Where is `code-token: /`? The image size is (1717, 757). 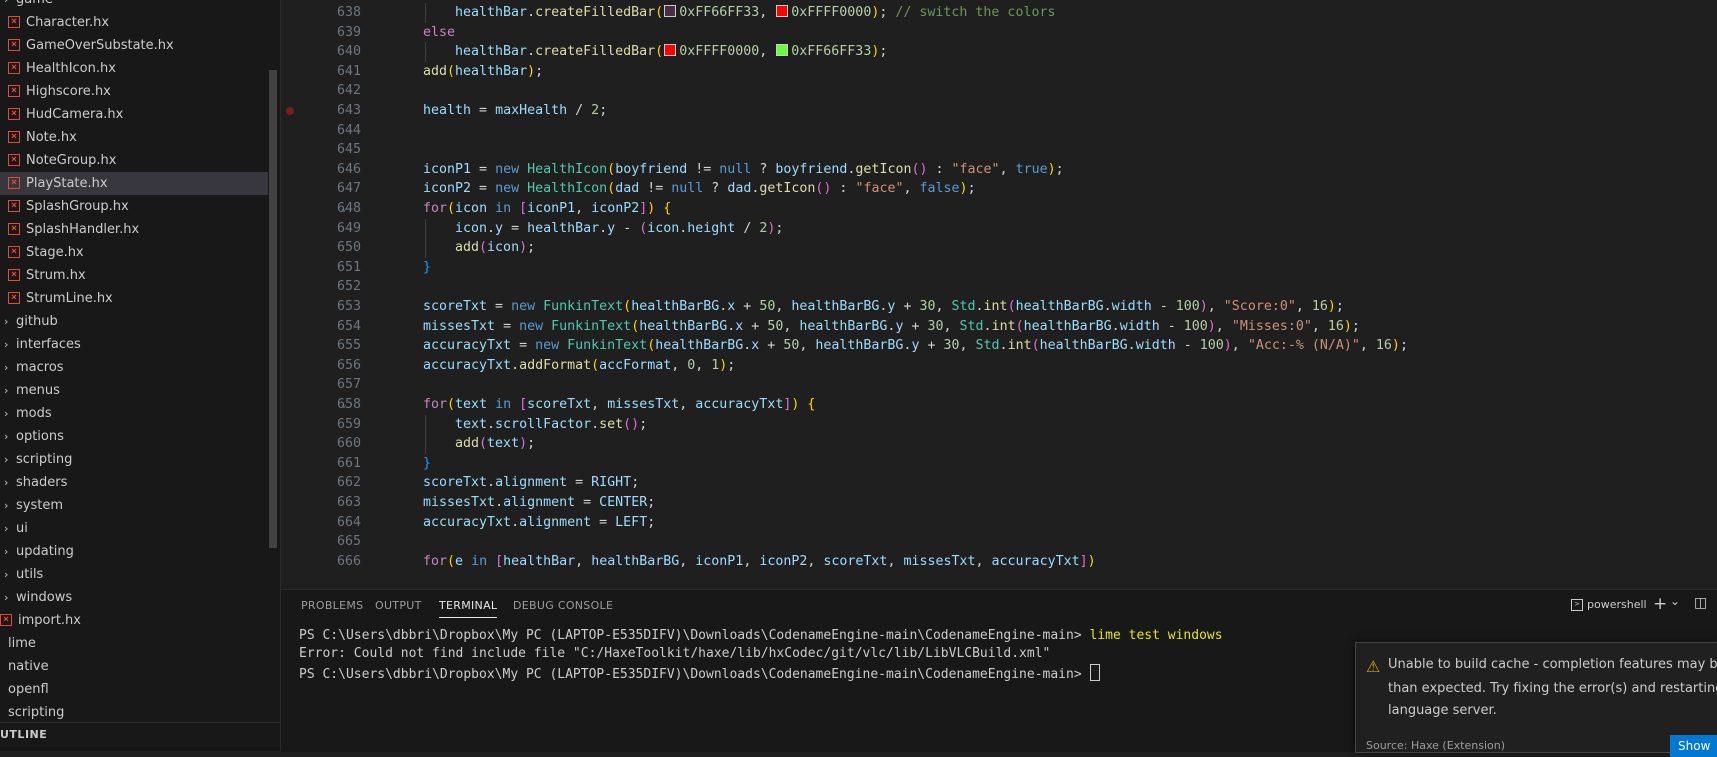 code-token: / is located at coordinates (579, 110).